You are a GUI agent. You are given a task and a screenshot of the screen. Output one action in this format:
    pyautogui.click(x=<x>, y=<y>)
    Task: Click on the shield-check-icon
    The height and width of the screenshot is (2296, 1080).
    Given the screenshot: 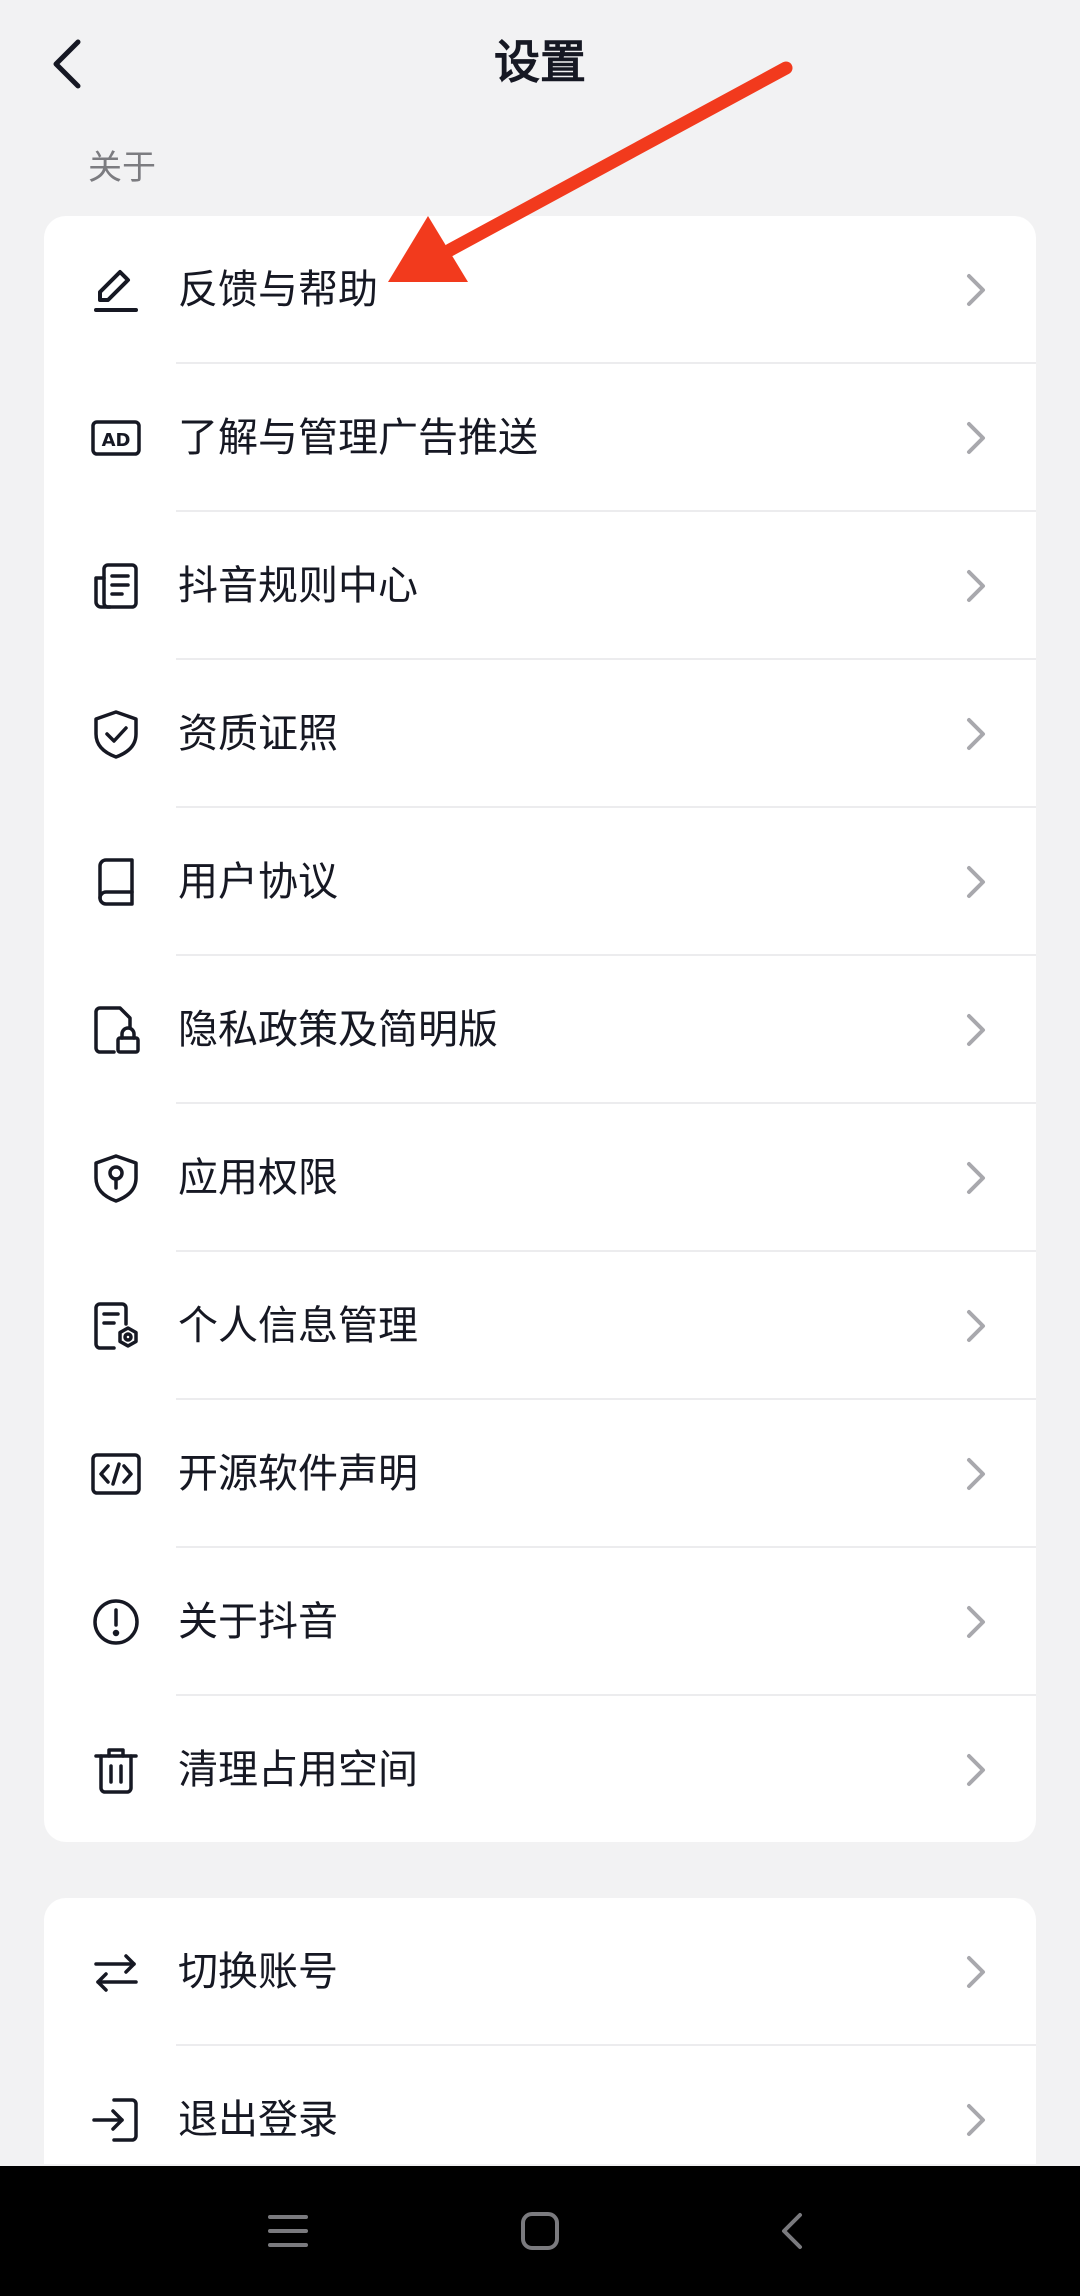 What is the action you would take?
    pyautogui.click(x=116, y=734)
    